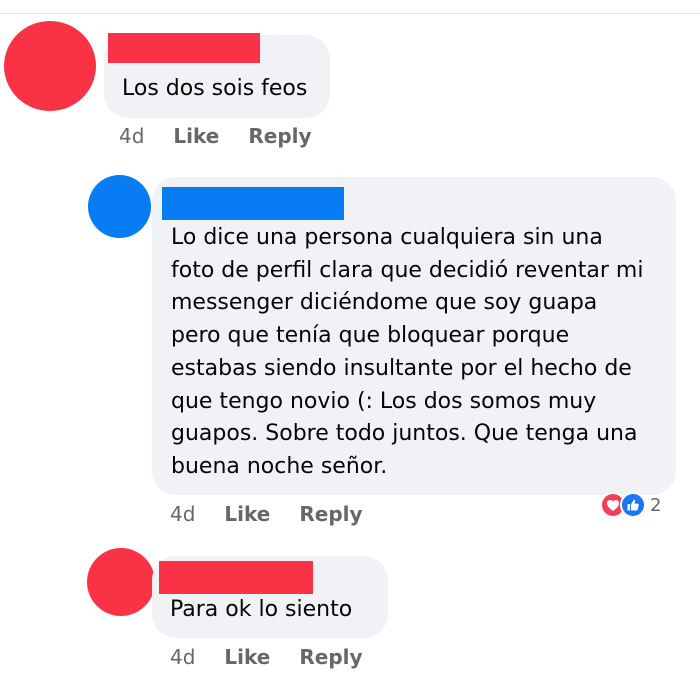 This screenshot has height=684, width=700. What do you see at coordinates (656, 505) in the screenshot?
I see `reaction-count: 2` at bounding box center [656, 505].